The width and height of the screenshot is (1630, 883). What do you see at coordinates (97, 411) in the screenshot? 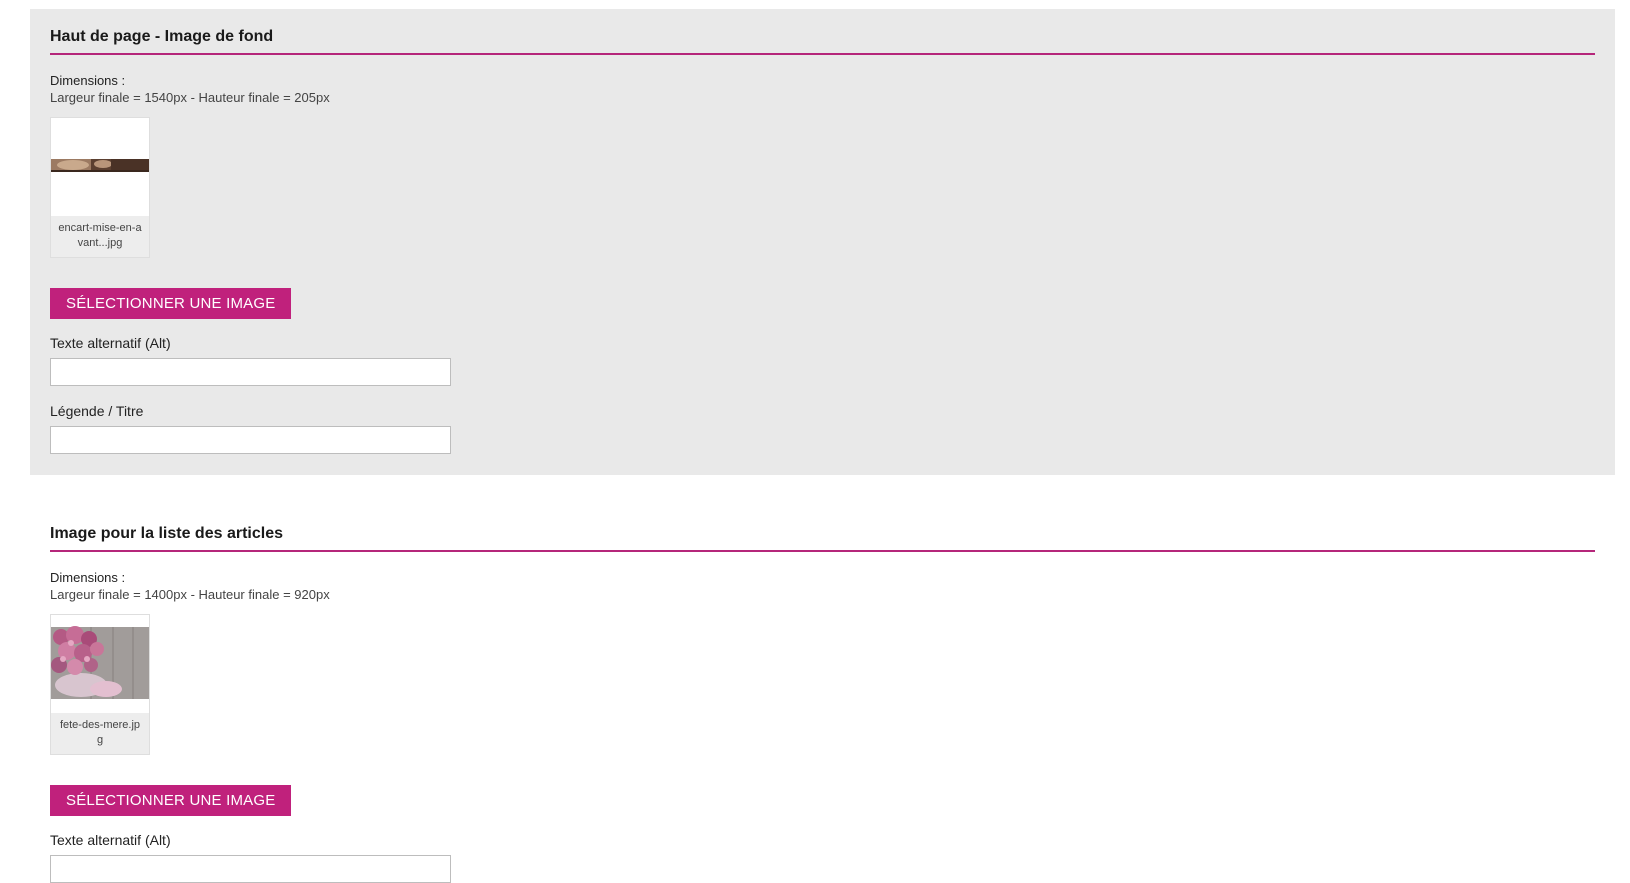
I see `legend-title-label: Légende / Titre` at bounding box center [97, 411].